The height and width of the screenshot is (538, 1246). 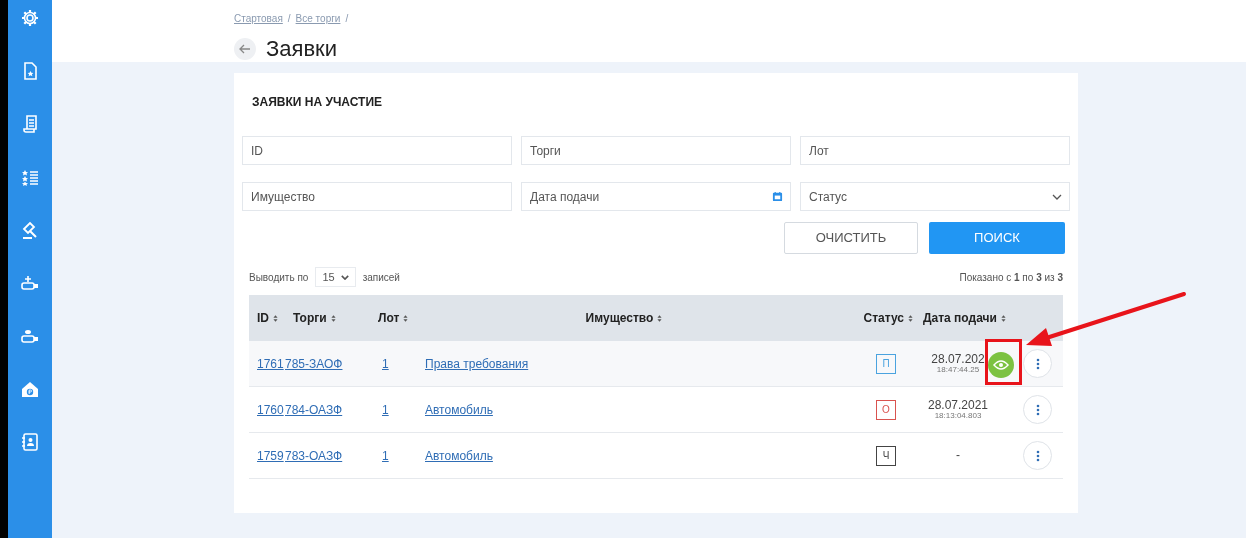 I want to click on filter-field: Имущество, so click(x=377, y=196).